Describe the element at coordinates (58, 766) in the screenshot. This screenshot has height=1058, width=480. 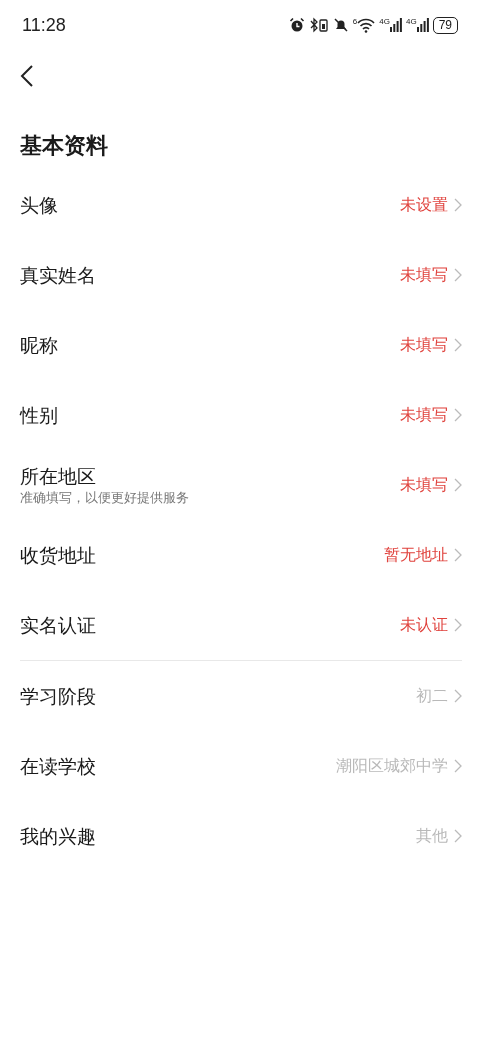
I see `row-label: 在读学校` at that location.